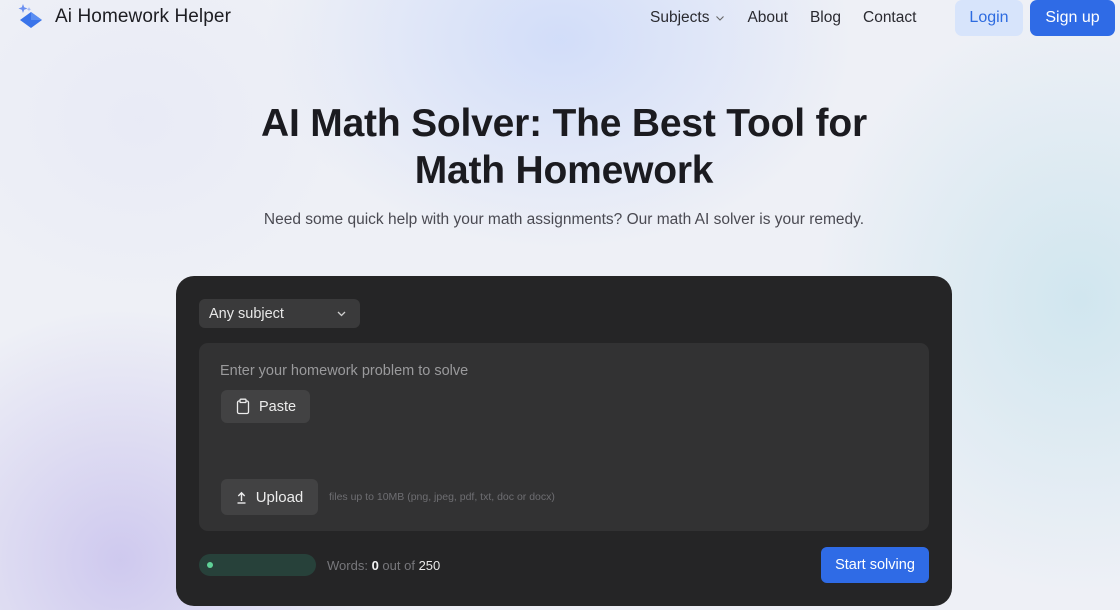 This screenshot has height=610, width=1120. Describe the element at coordinates (564, 170) in the screenshot. I see `page-title-line-2: Math Homework` at that location.